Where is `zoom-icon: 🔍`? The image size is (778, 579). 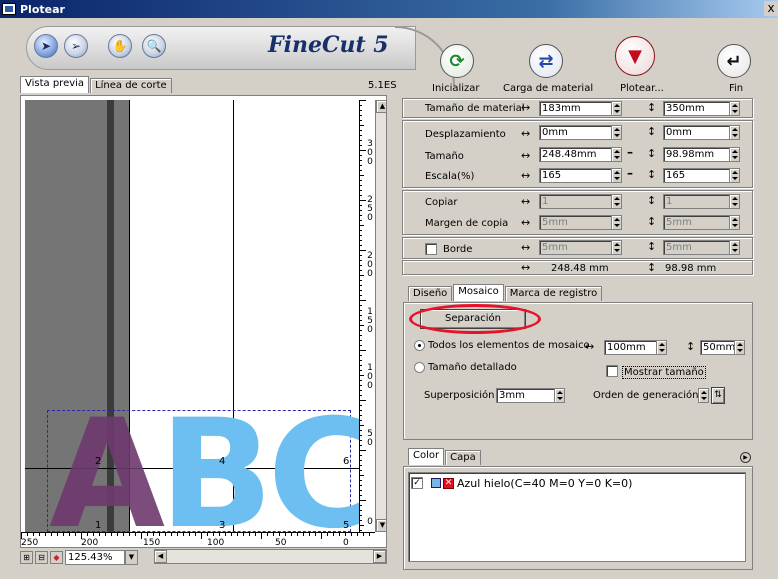 zoom-icon: 🔍 is located at coordinates (154, 46).